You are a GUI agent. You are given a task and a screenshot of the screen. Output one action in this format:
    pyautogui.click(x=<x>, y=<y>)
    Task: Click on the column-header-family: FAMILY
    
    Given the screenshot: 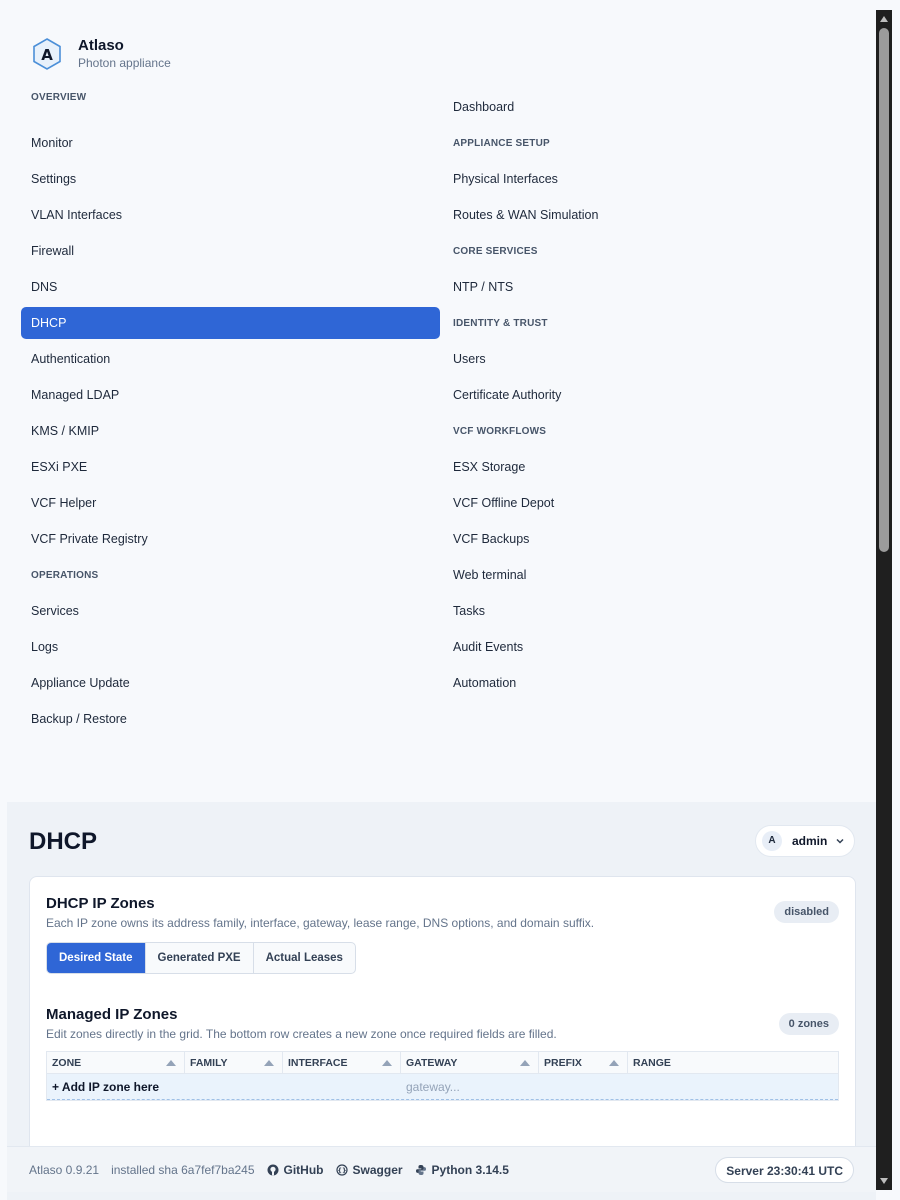 What is the action you would take?
    pyautogui.click(x=234, y=1062)
    